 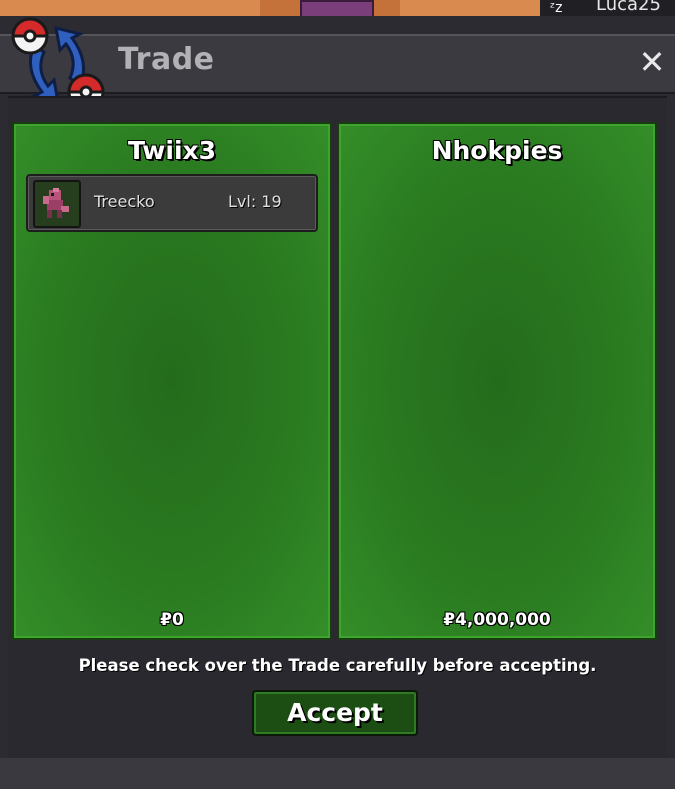 I want to click on pokeball-icon, so click(x=30, y=36).